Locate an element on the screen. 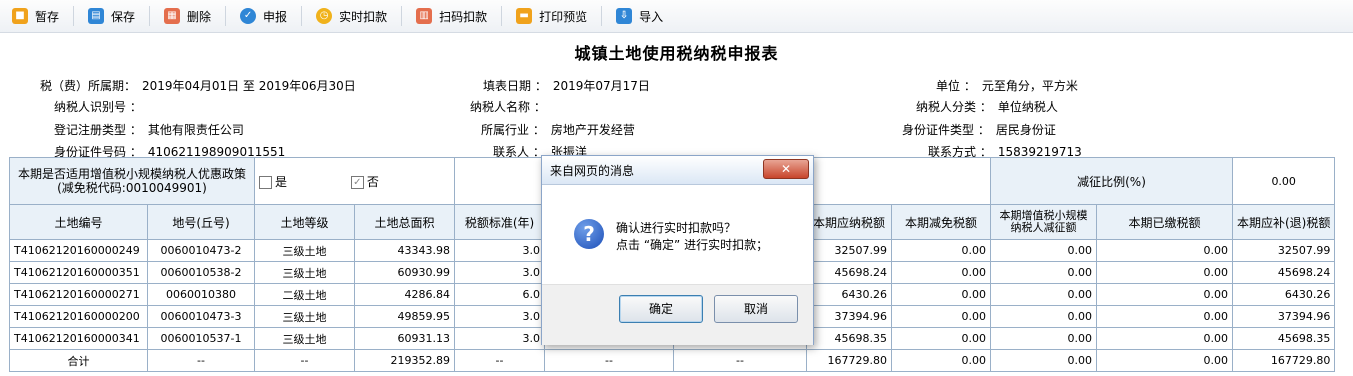 This screenshot has height=376, width=1353. question-icon: ? is located at coordinates (589, 234).